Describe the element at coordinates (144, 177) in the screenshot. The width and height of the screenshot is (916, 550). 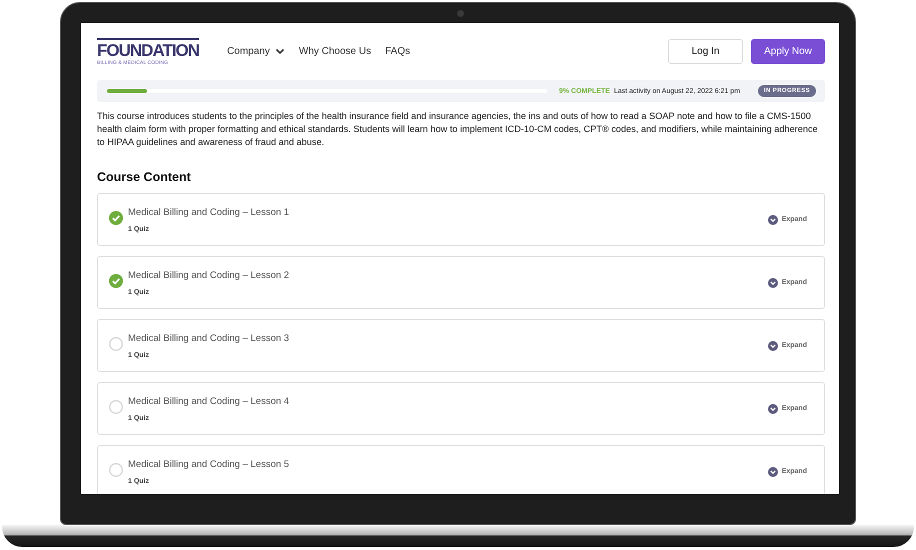
I see `section-heading: Course Content` at that location.